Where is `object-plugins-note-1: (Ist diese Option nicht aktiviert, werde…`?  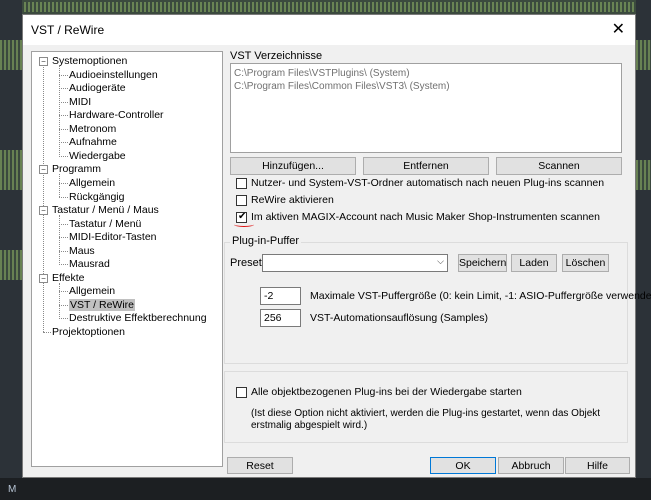 object-plugins-note-1: (Ist diese Option nicht aktiviert, werde… is located at coordinates (426, 413).